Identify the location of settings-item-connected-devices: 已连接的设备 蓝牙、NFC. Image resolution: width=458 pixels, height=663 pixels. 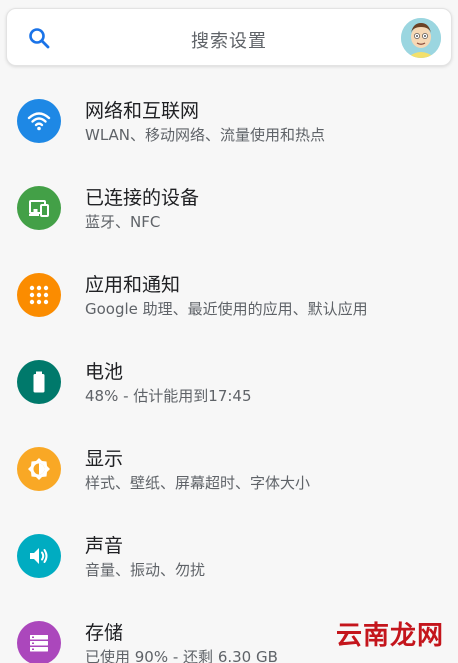
(229, 204).